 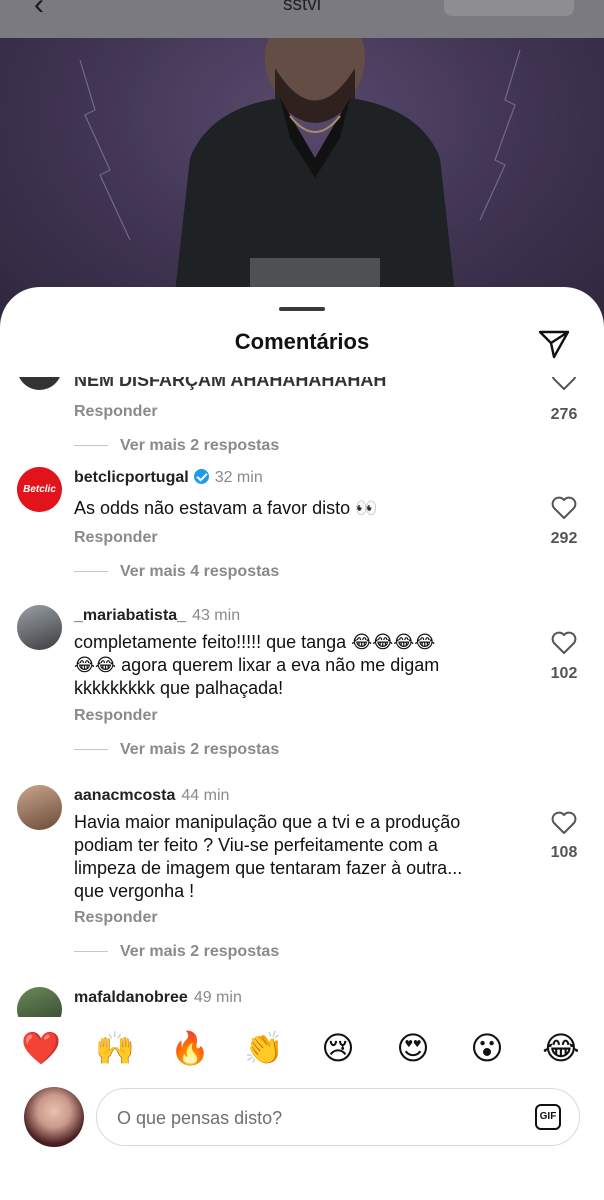 I want to click on comment-header: mafaldanobree 49 min, so click(x=158, y=998).